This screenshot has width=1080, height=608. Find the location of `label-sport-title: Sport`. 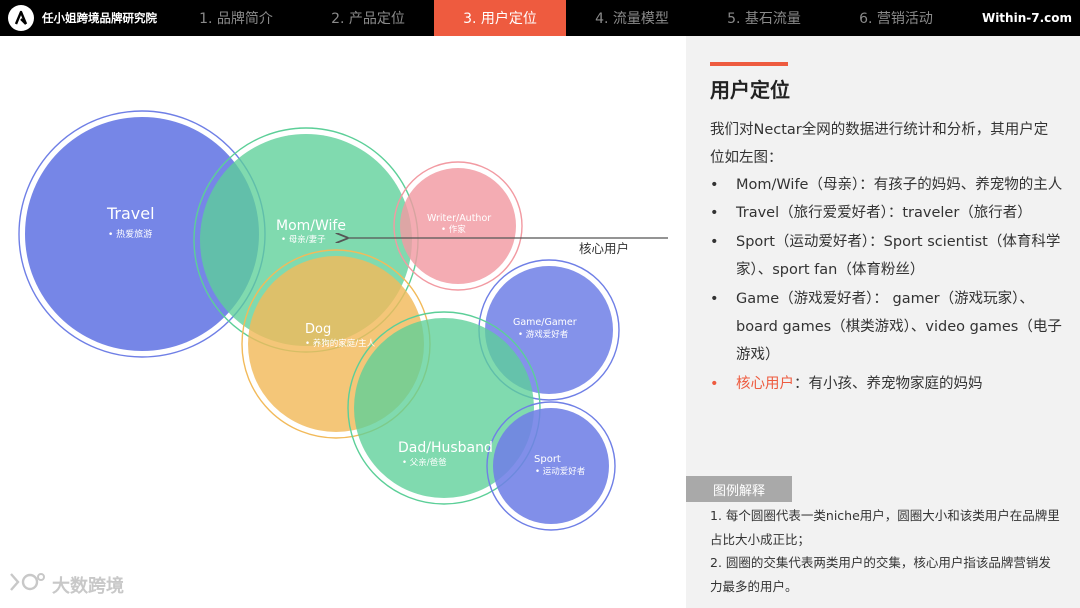

label-sport-title: Sport is located at coordinates (547, 459).